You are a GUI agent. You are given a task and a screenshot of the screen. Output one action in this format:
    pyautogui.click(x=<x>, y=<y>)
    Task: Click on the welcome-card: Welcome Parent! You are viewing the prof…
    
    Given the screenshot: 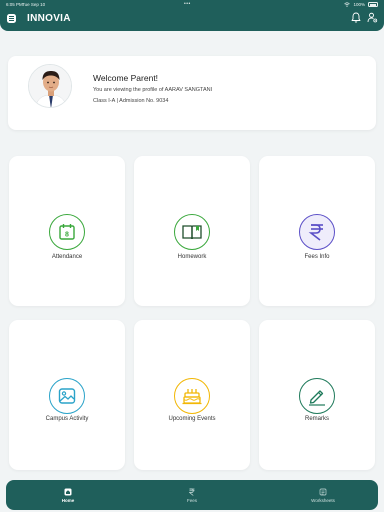 What is the action you would take?
    pyautogui.click(x=192, y=93)
    